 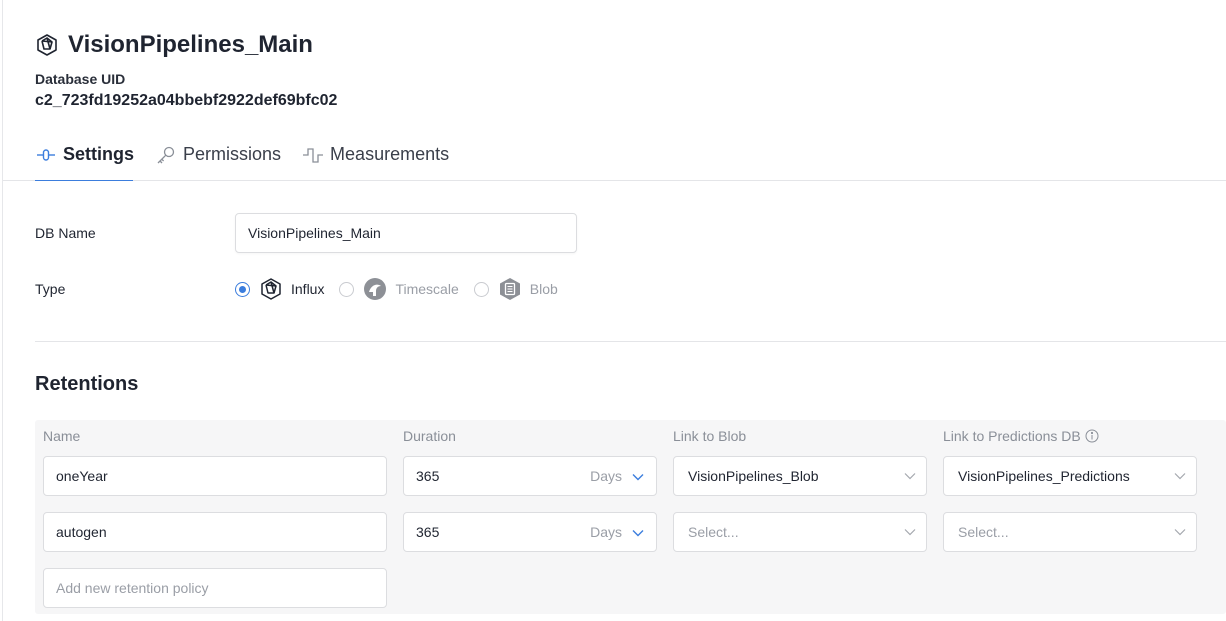 I want to click on retention-name-input: oneYear, so click(x=215, y=476).